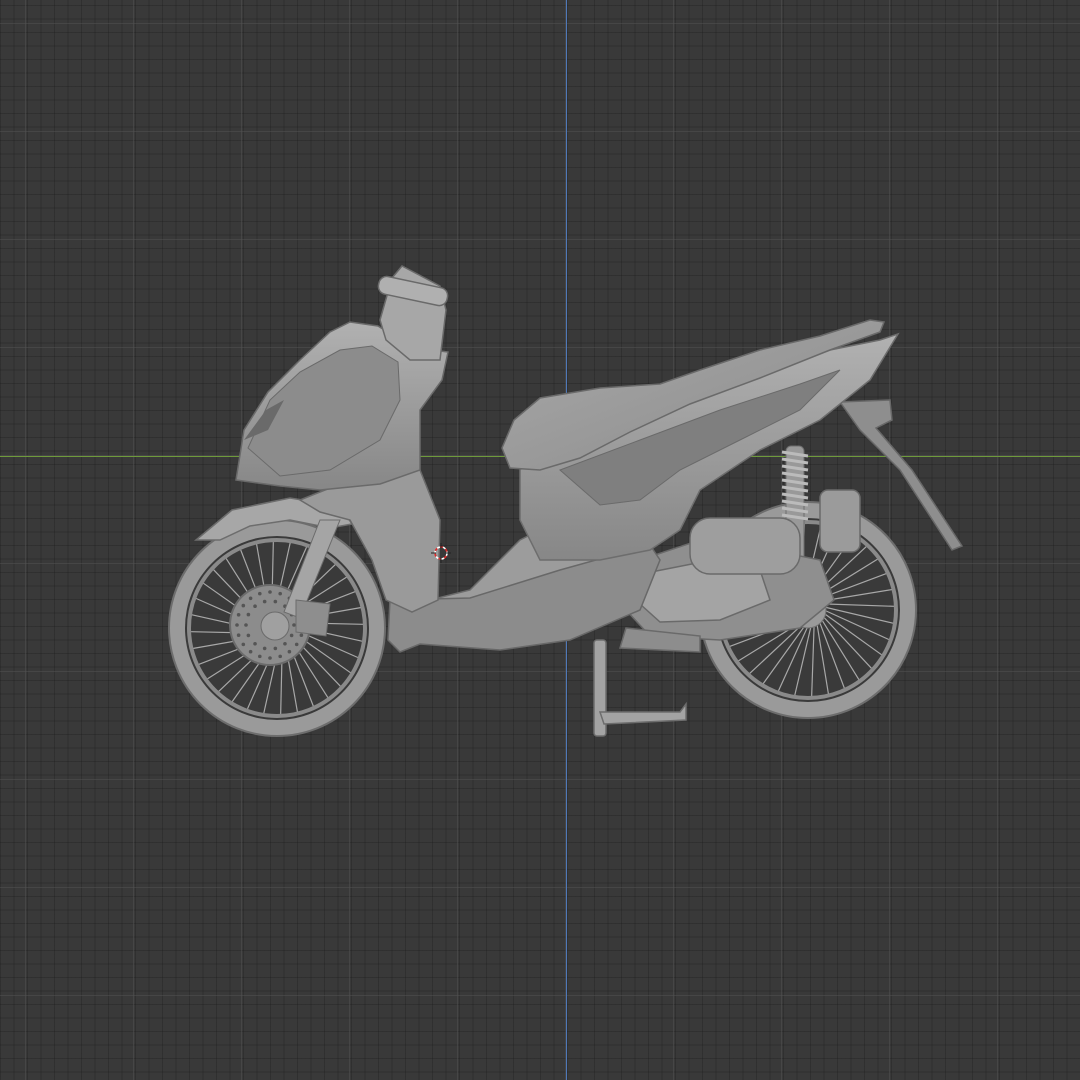  I want to click on front-wheel, so click(277, 628).